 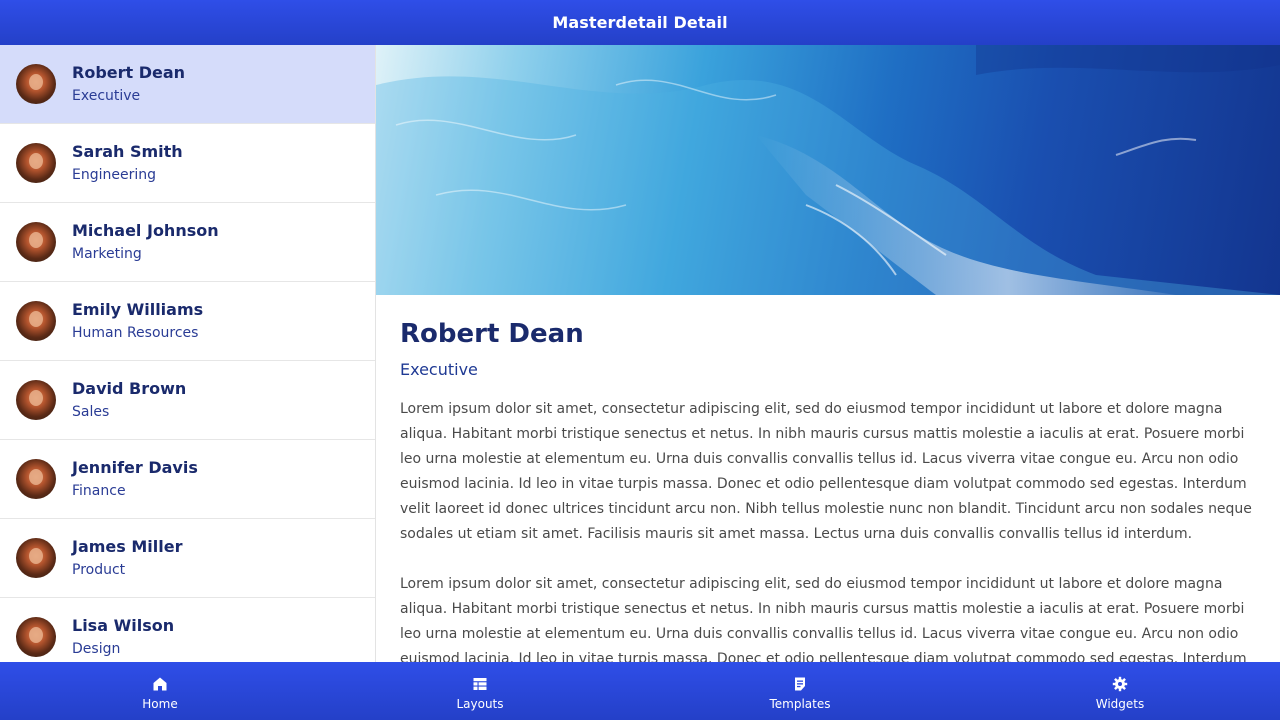 What do you see at coordinates (99, 491) in the screenshot?
I see `list-item-department: Finance` at bounding box center [99, 491].